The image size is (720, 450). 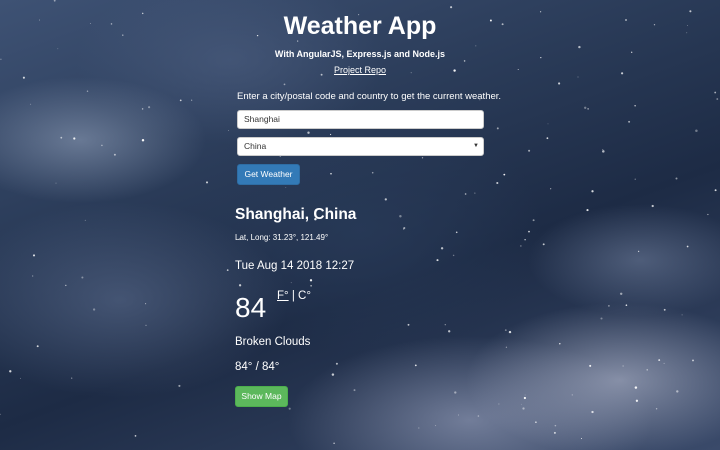 What do you see at coordinates (283, 296) in the screenshot?
I see `fahrenheit-toggle: F°` at bounding box center [283, 296].